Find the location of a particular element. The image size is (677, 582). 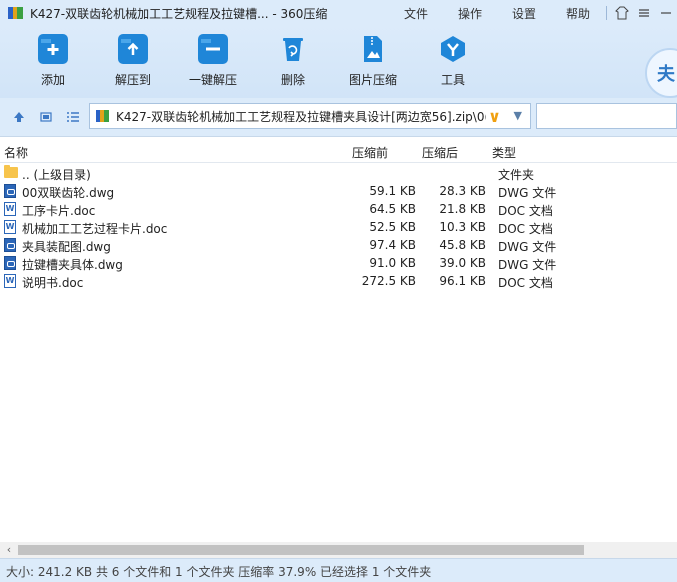

thumbnail-view-icon is located at coordinates (46, 117).